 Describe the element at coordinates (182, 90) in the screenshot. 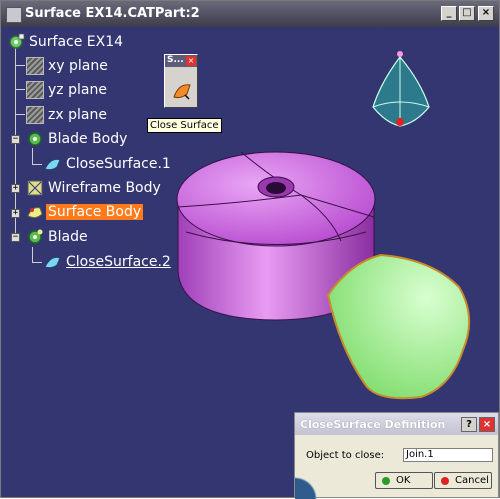

I see `close-surface-tool-icon` at that location.